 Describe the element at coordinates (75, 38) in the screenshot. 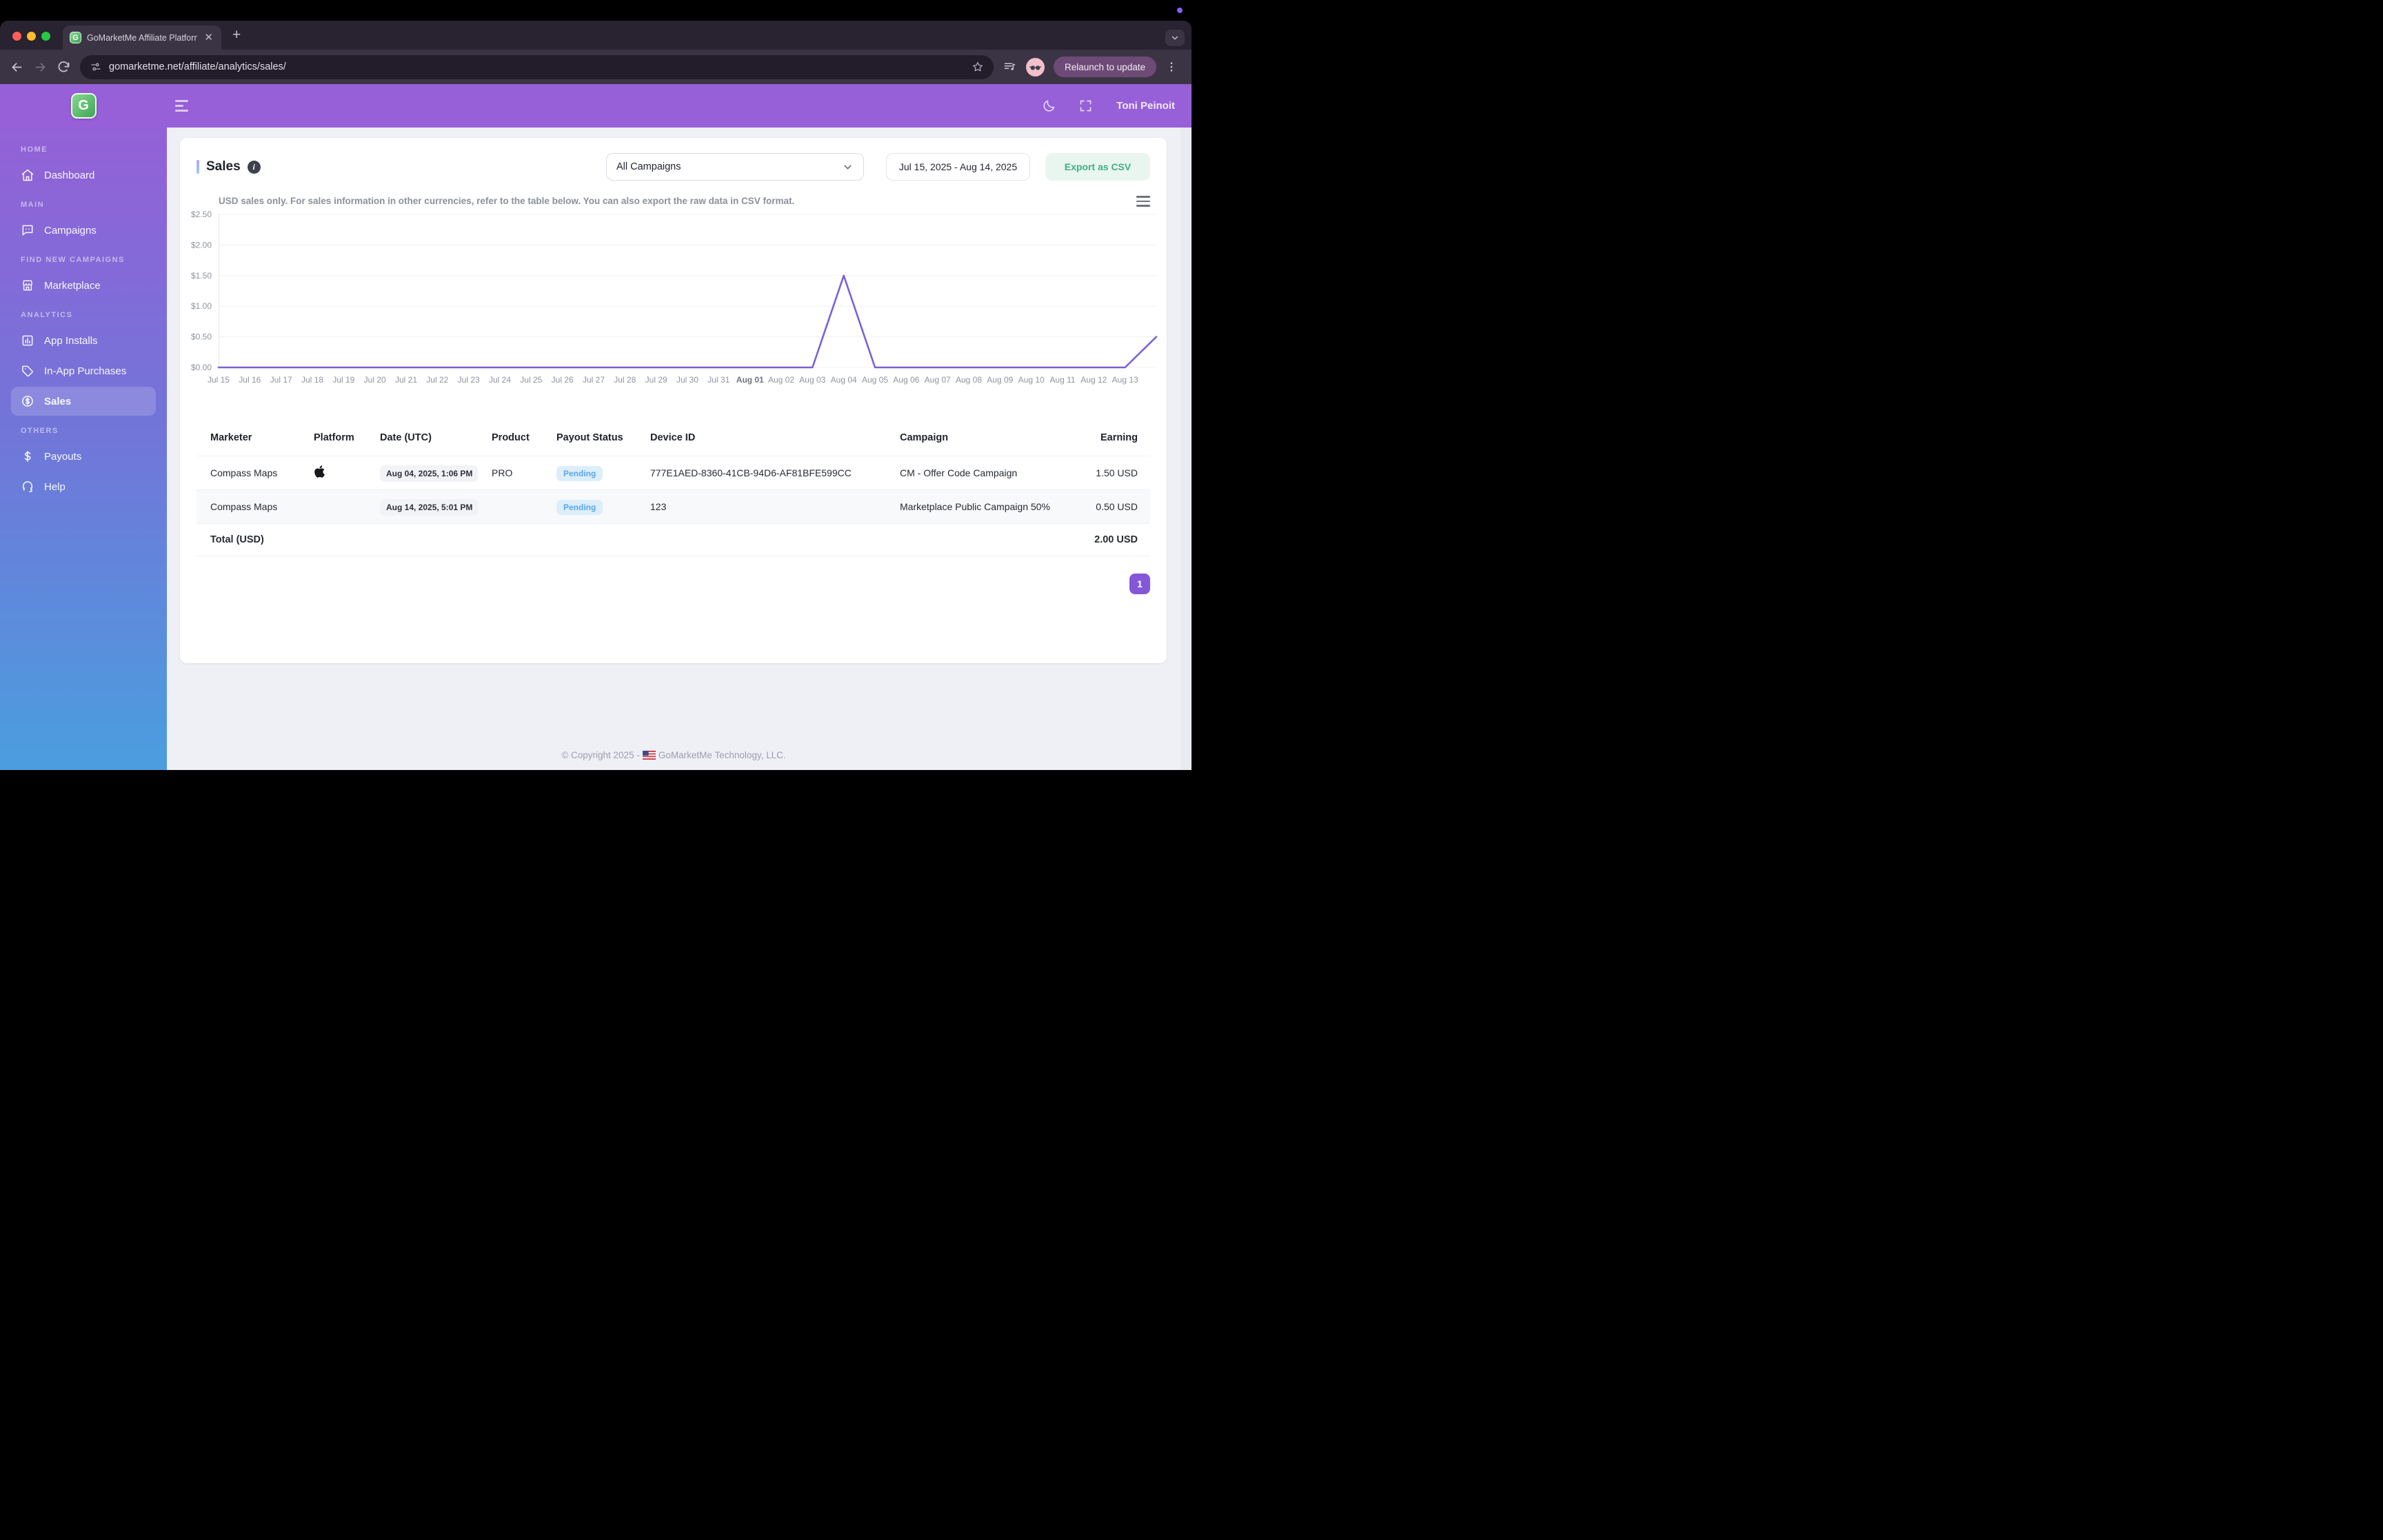

I see `tab-favicon: G` at that location.